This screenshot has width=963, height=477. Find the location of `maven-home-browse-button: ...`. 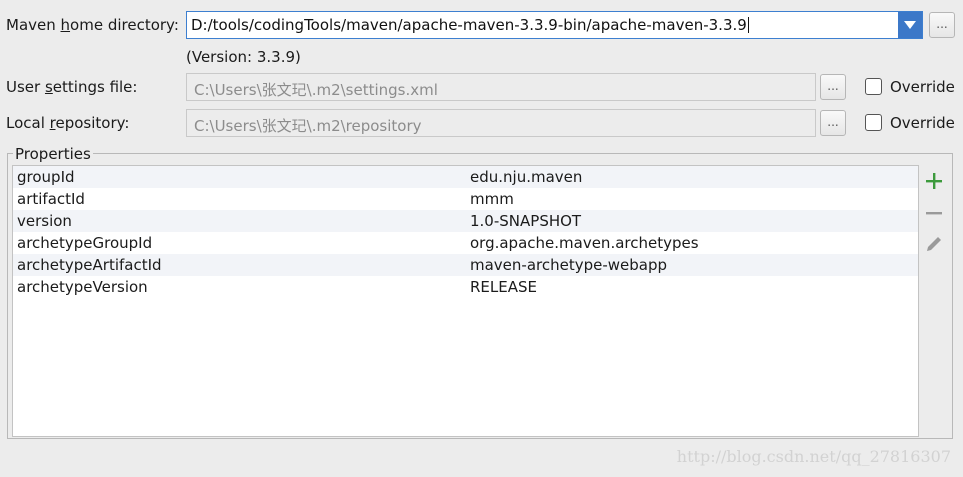

maven-home-browse-button: ... is located at coordinates (942, 25).